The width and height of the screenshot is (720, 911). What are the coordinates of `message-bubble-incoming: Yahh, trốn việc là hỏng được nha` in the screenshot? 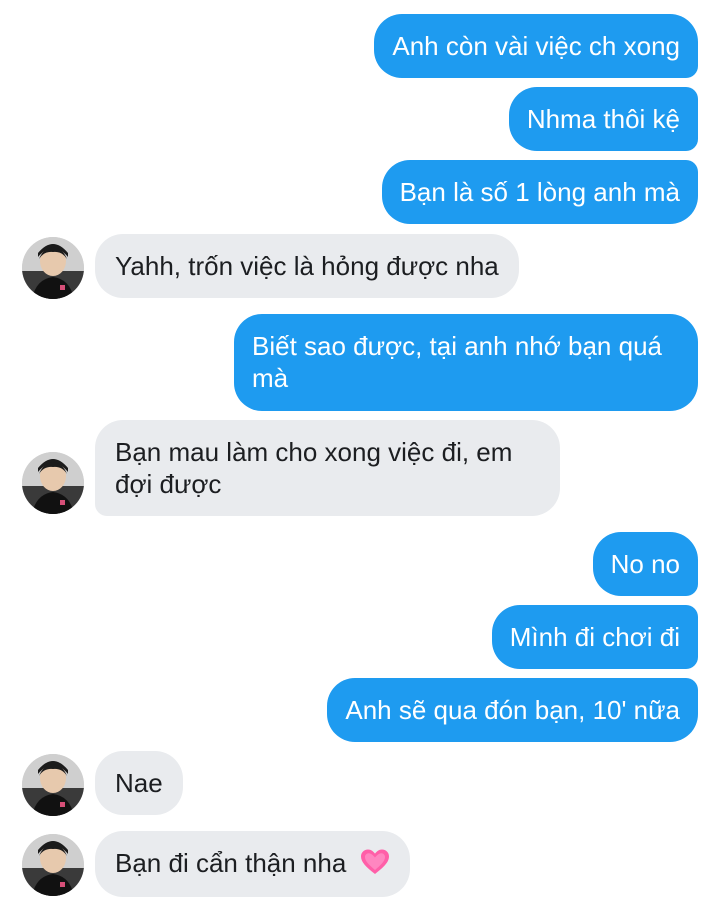 It's located at (307, 266).